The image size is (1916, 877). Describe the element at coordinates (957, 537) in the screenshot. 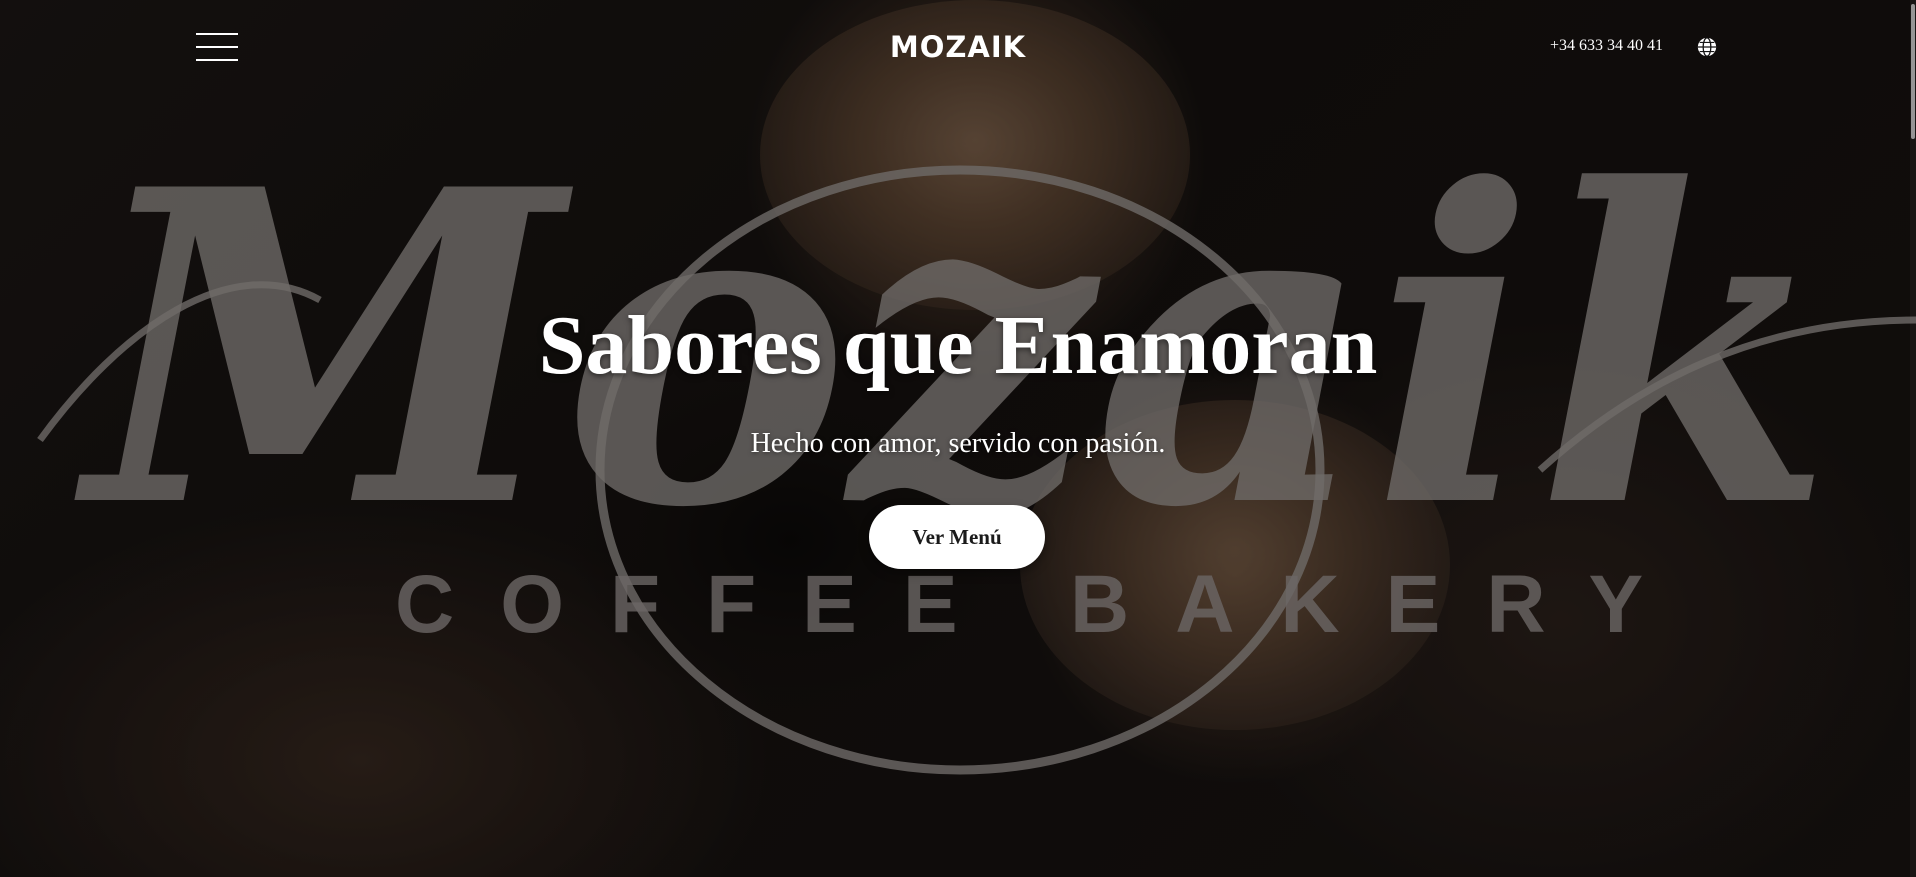

I see `view-menu-button: Ver Menú` at that location.